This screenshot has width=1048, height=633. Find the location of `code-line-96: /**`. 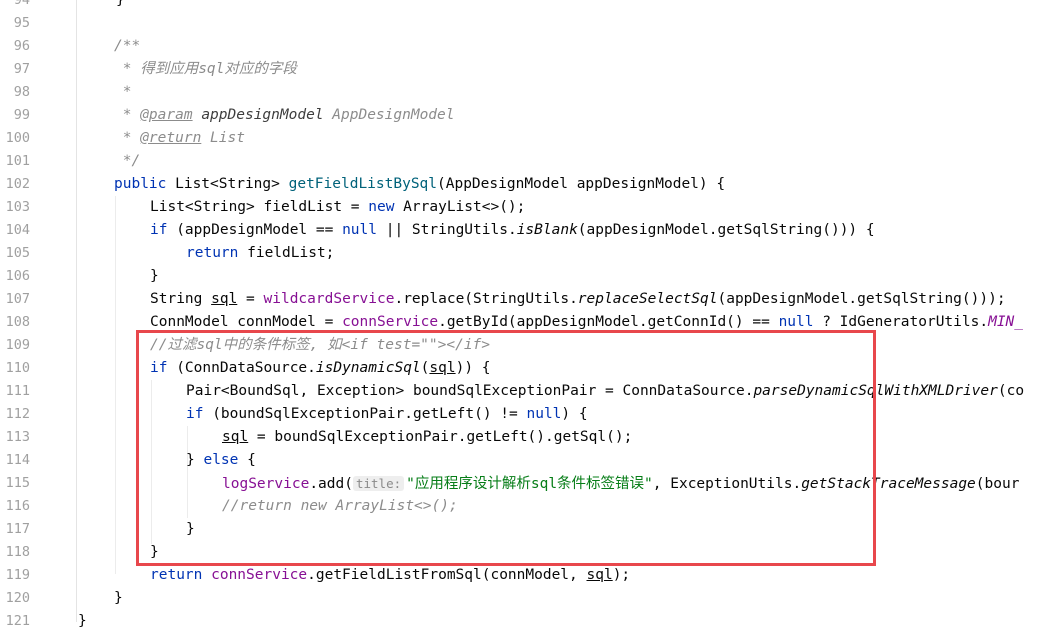

code-line-96: /** is located at coordinates (127, 46).